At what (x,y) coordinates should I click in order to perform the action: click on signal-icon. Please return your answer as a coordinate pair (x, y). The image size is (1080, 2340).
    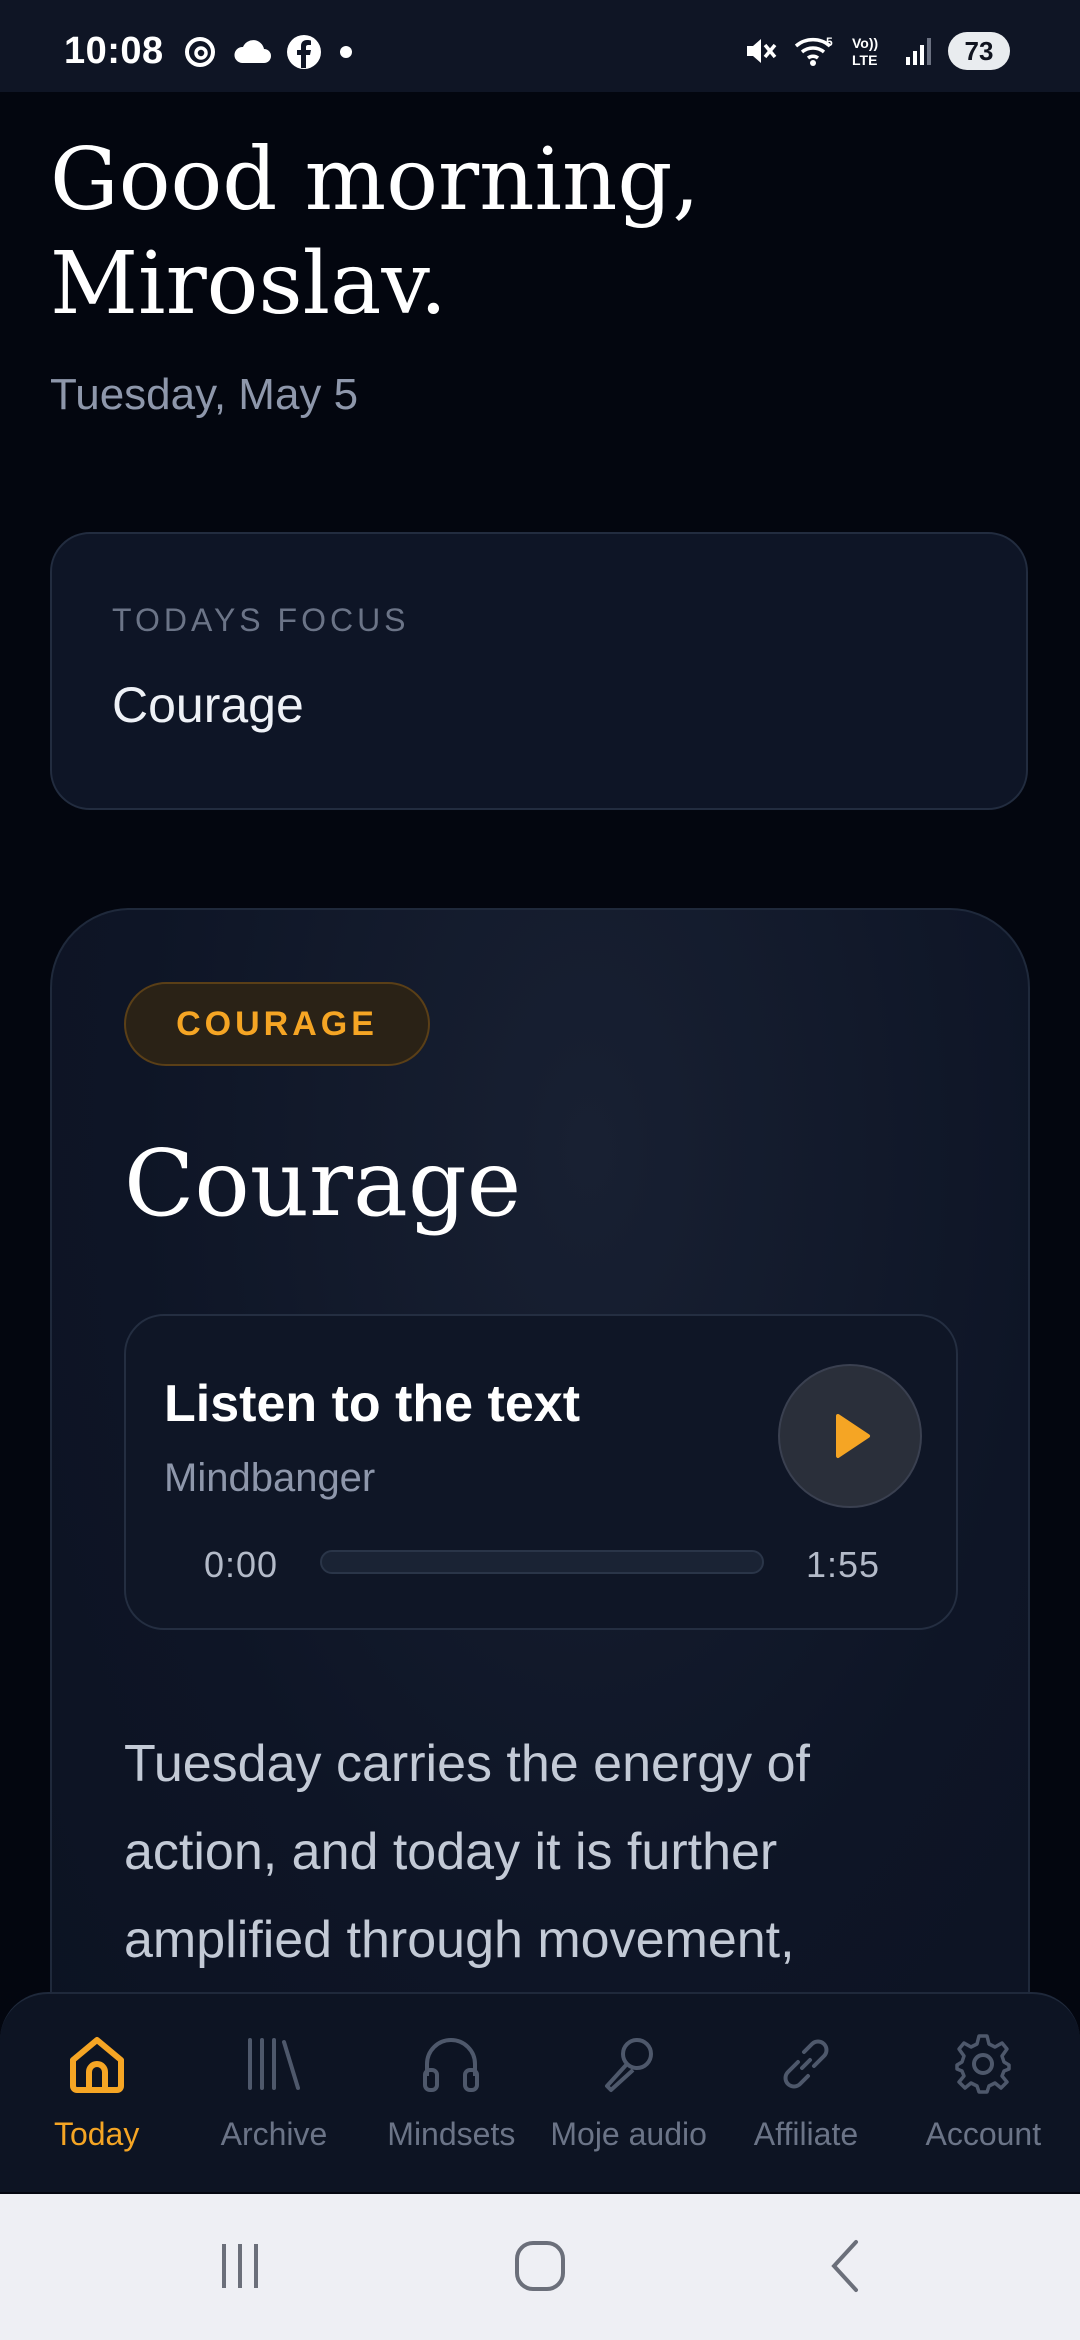
    Looking at the image, I should click on (918, 51).